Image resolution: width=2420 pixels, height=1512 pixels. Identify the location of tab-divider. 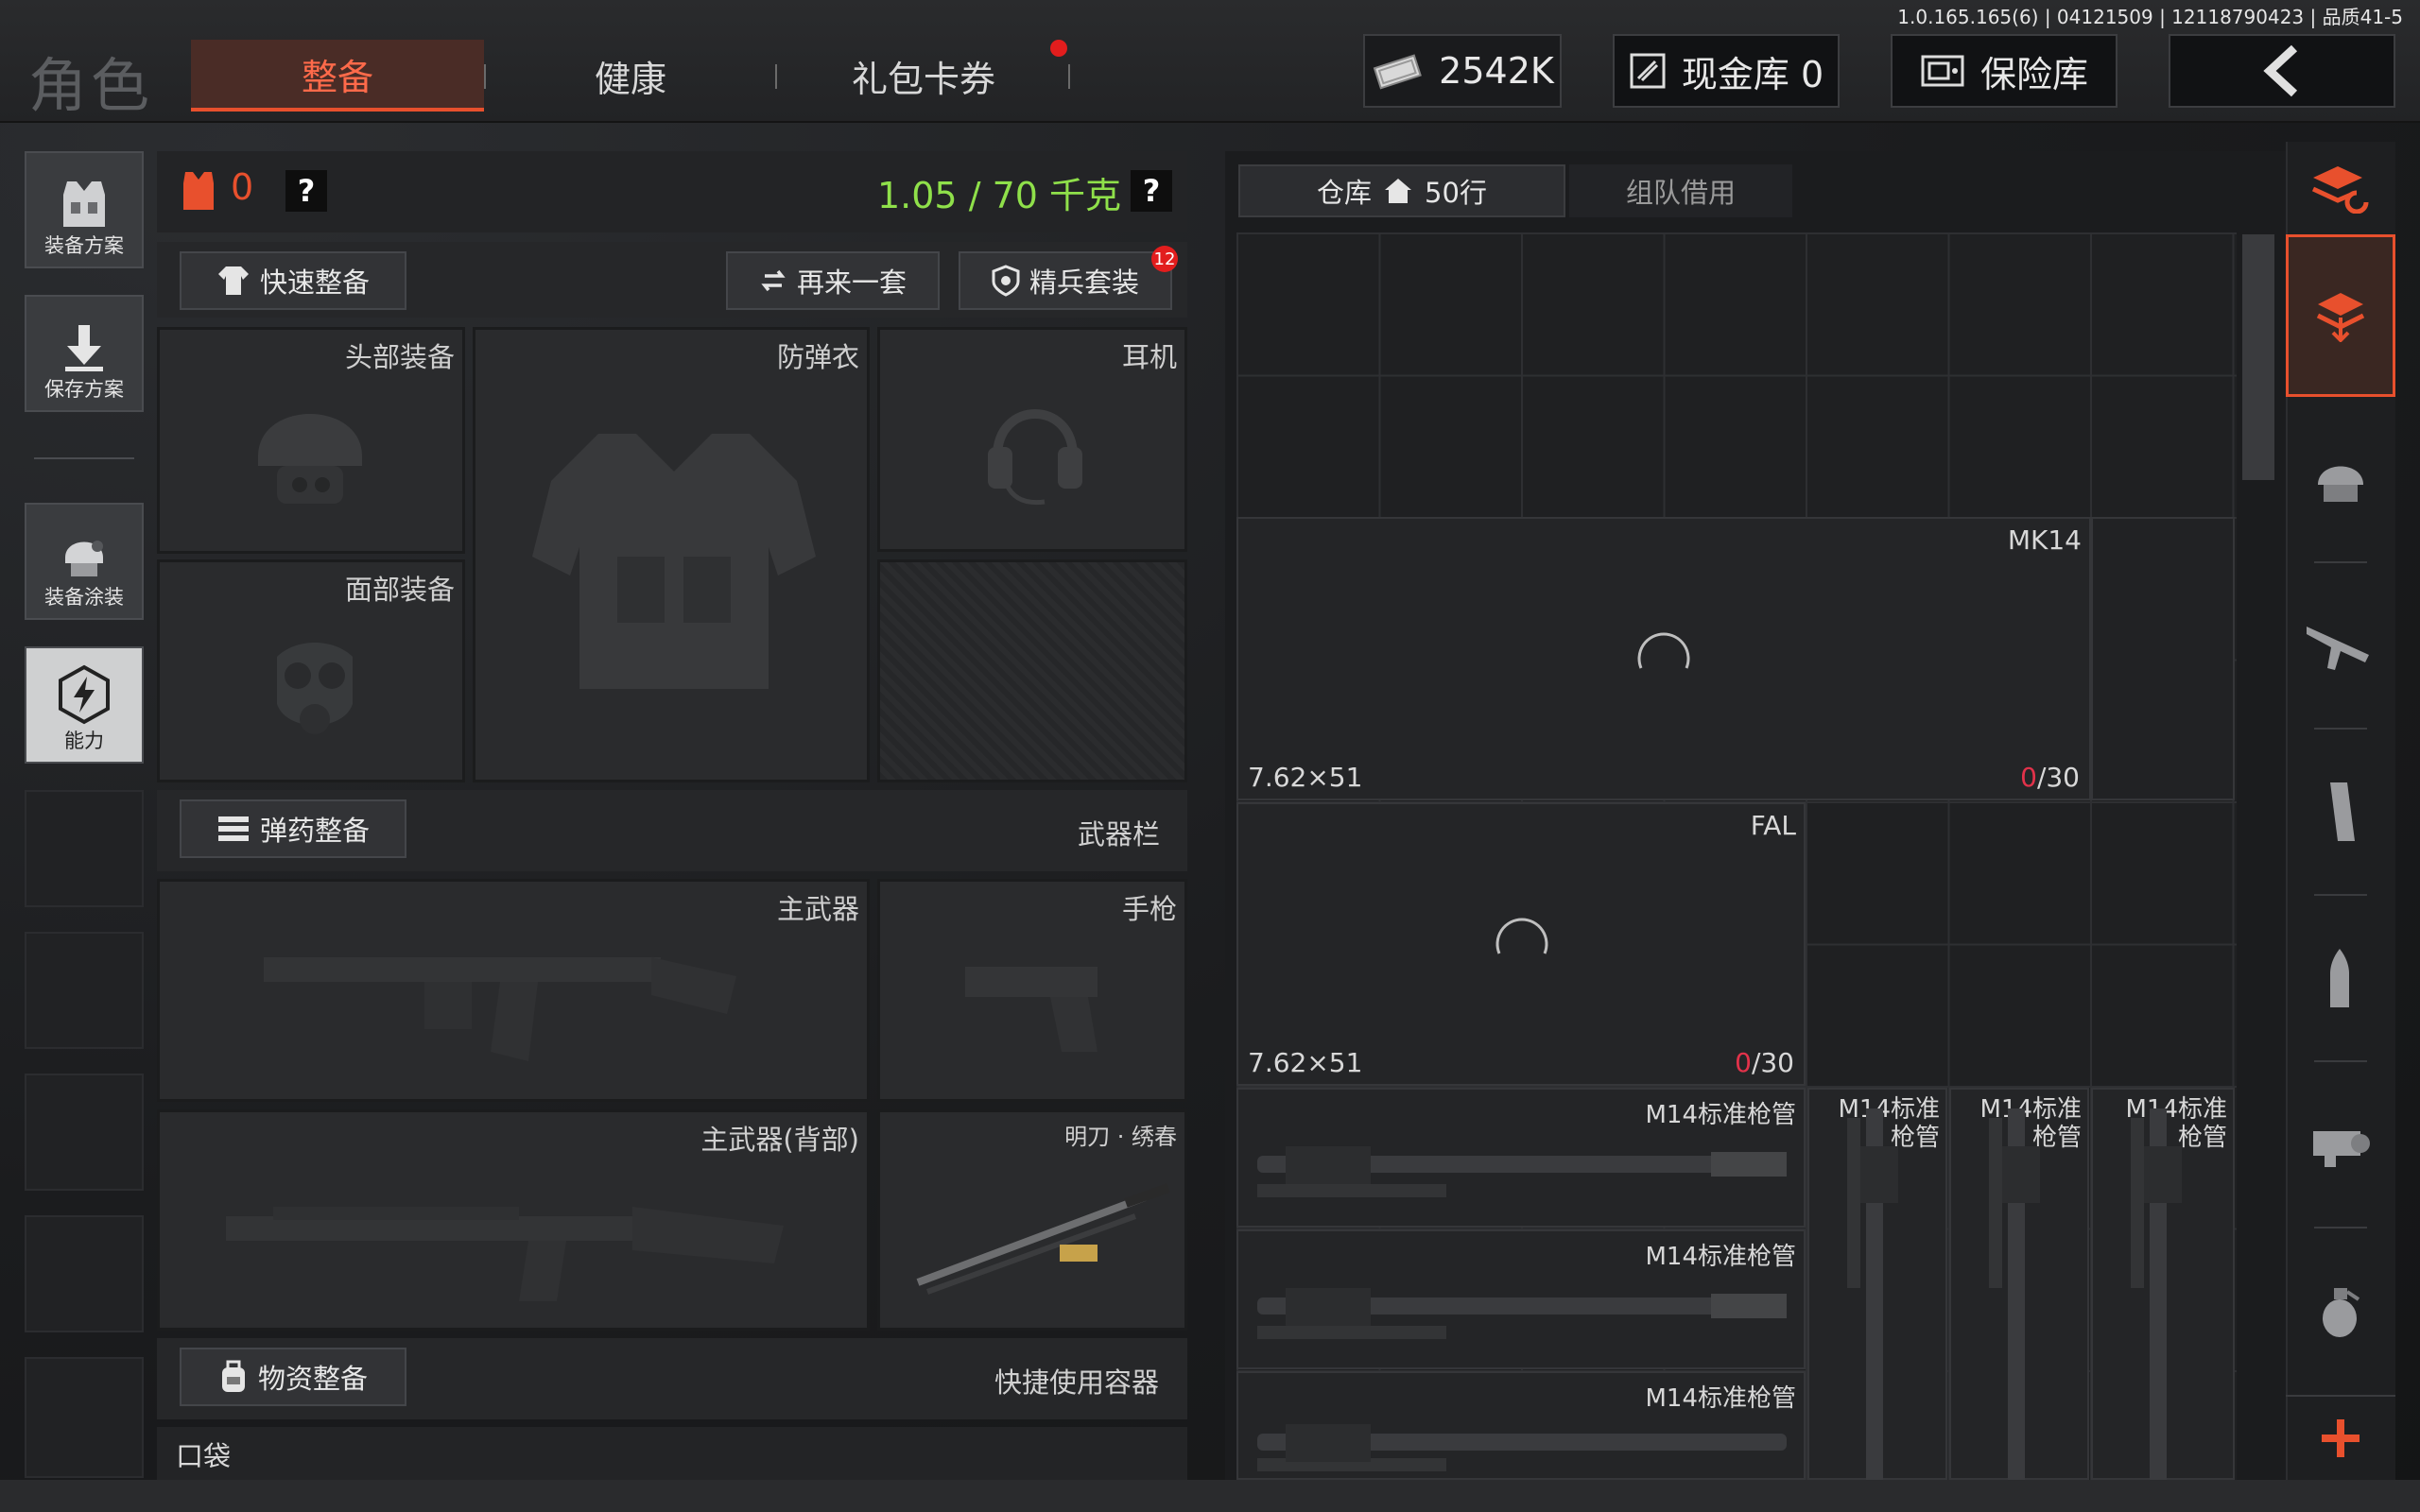
(1069, 76).